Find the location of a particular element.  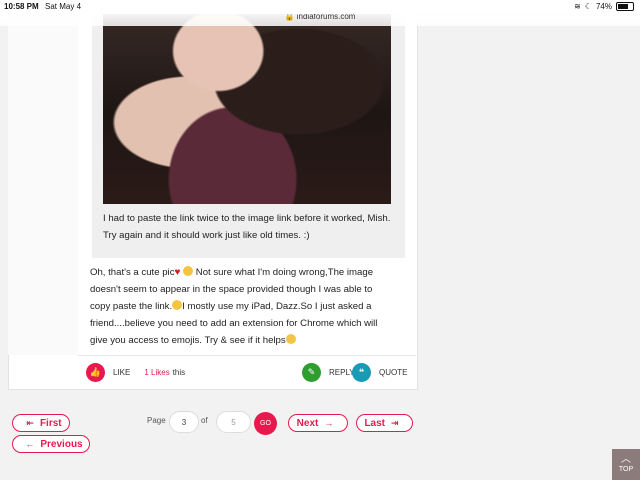

battery-icon is located at coordinates (625, 6).